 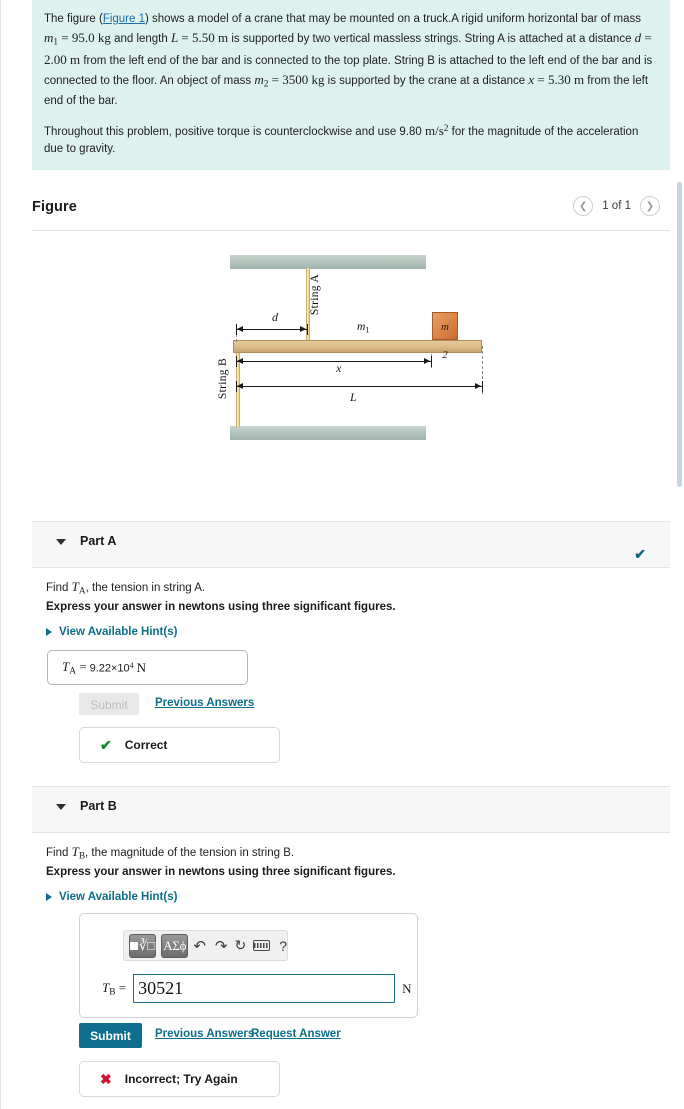 I want to click on figure-title: Figure, so click(x=54, y=207).